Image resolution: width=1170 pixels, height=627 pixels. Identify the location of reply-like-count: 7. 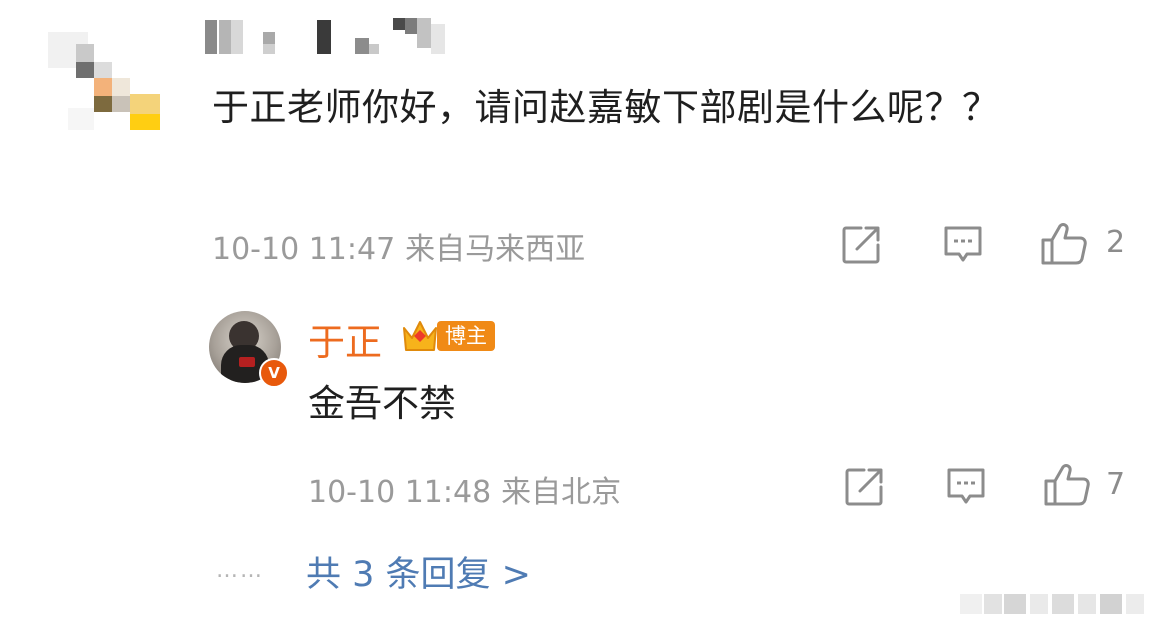
(1116, 484).